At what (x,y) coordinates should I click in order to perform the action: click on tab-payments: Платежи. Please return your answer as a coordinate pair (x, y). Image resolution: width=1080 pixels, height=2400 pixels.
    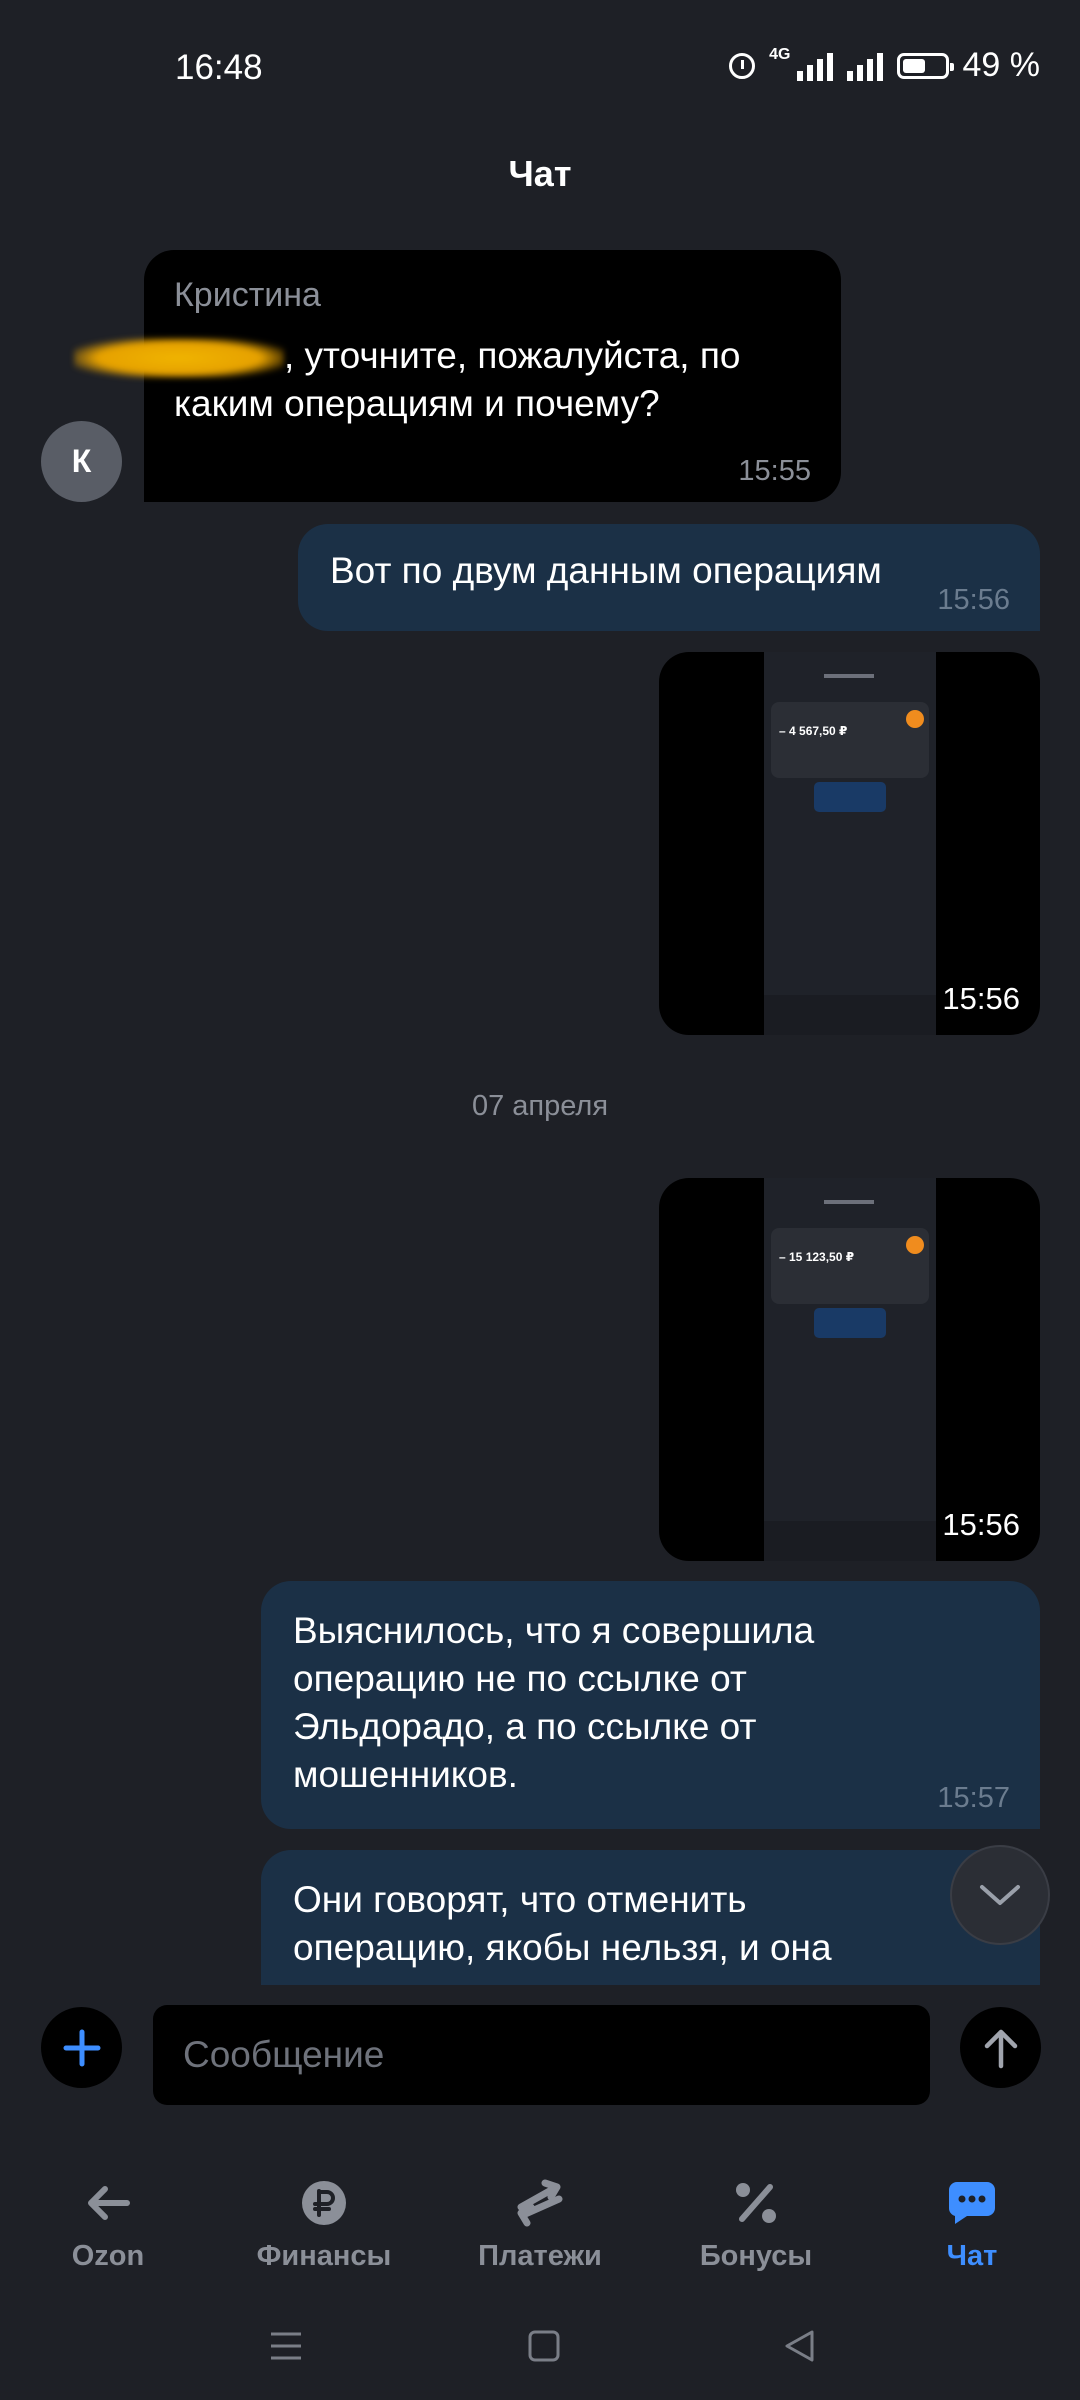
    Looking at the image, I should click on (540, 2215).